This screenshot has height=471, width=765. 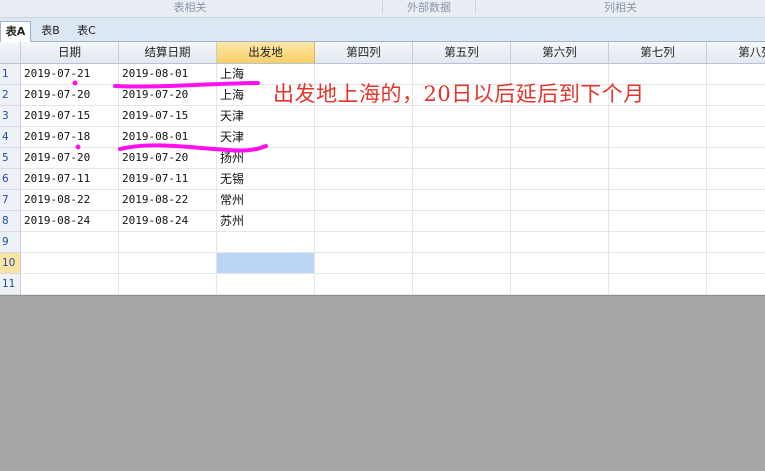 I want to click on row-number: 10, so click(x=10, y=263).